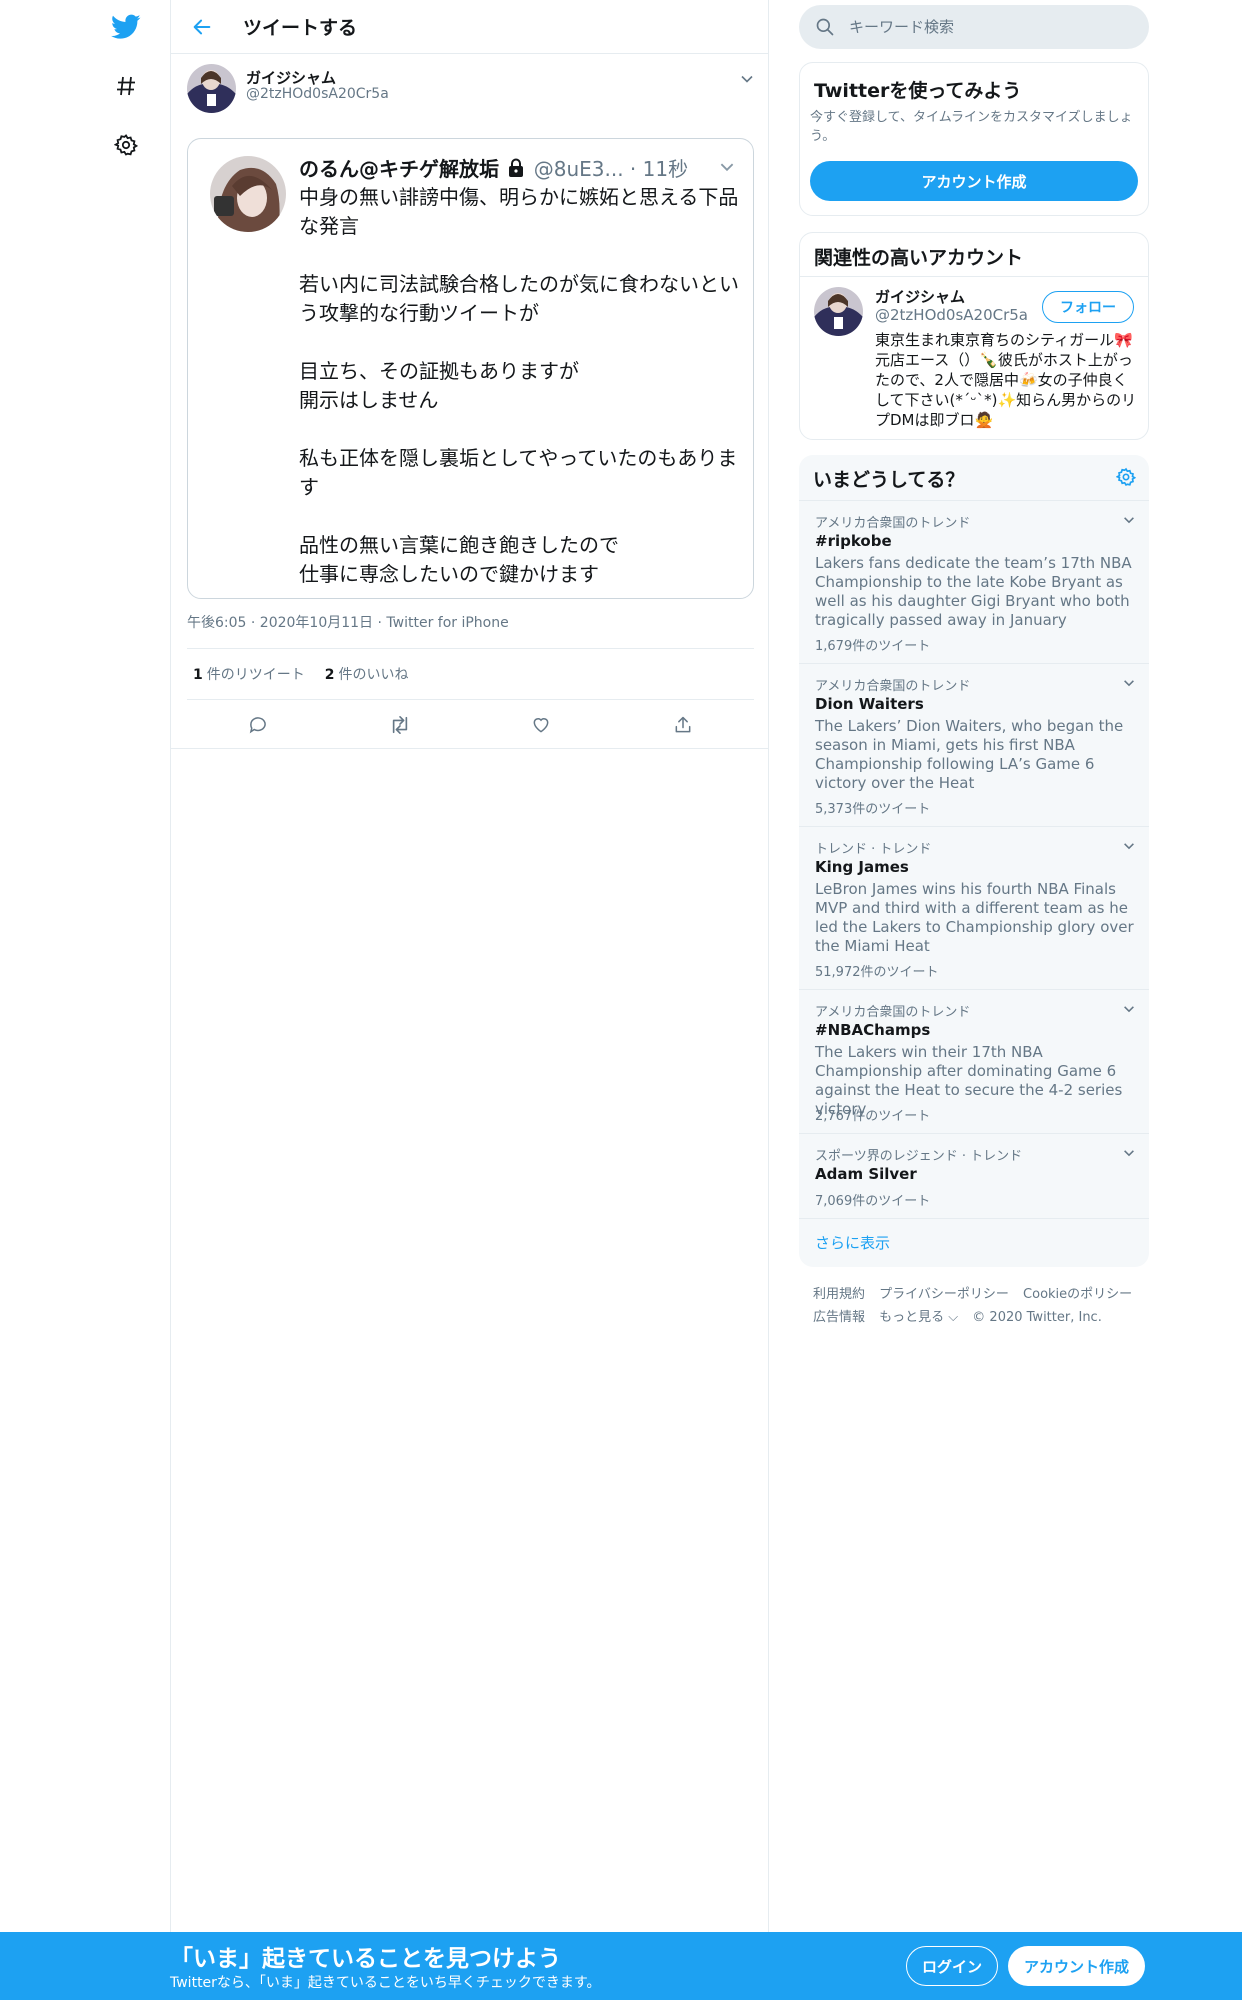 The width and height of the screenshot is (1242, 2000). What do you see at coordinates (918, 1317) in the screenshot?
I see `more-link: もっと見る ⌵` at bounding box center [918, 1317].